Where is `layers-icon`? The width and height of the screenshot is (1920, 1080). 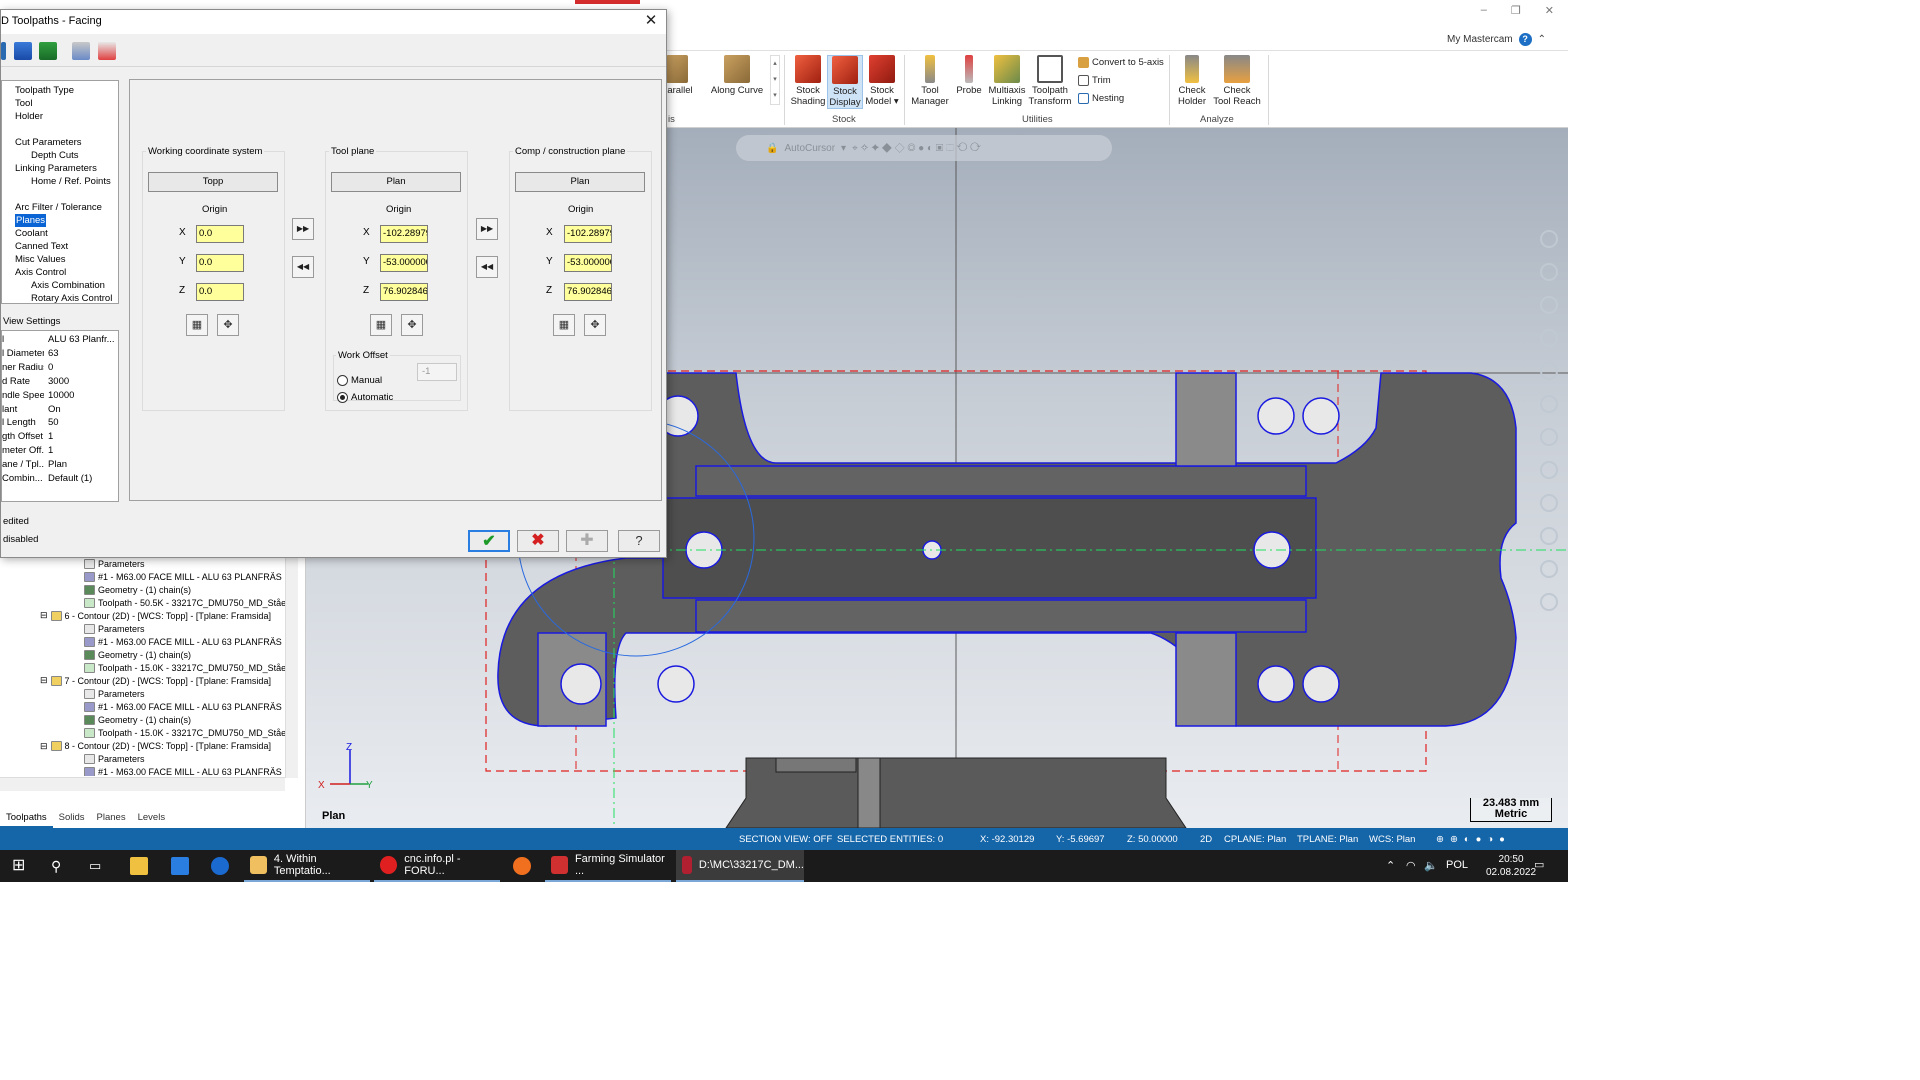
layers-icon is located at coordinates (1549, 536).